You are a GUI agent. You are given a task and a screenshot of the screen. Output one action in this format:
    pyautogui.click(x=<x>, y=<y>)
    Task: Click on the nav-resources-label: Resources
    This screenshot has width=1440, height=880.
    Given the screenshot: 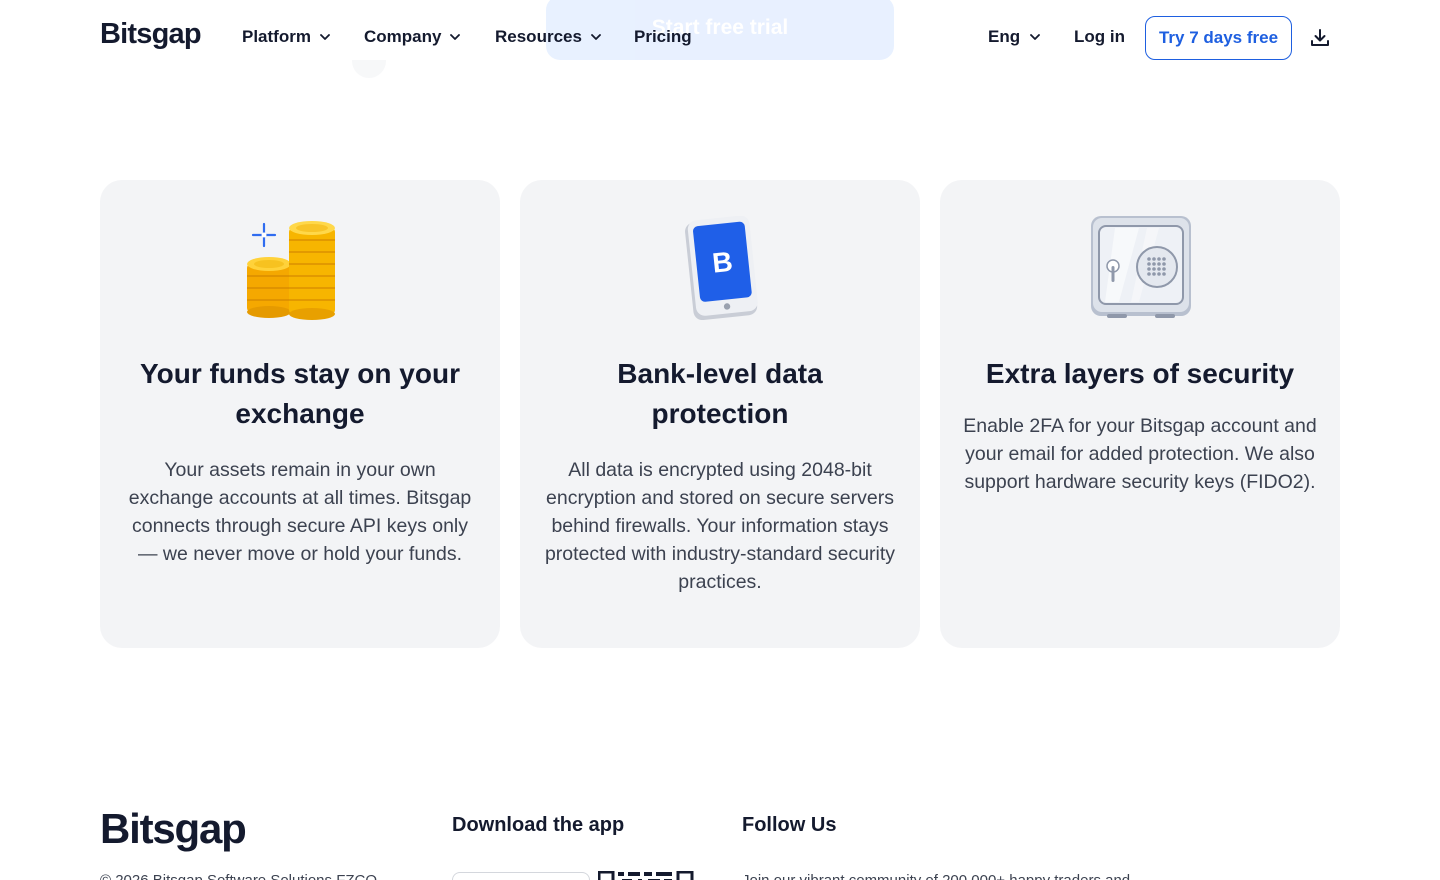 What is the action you would take?
    pyautogui.click(x=538, y=36)
    